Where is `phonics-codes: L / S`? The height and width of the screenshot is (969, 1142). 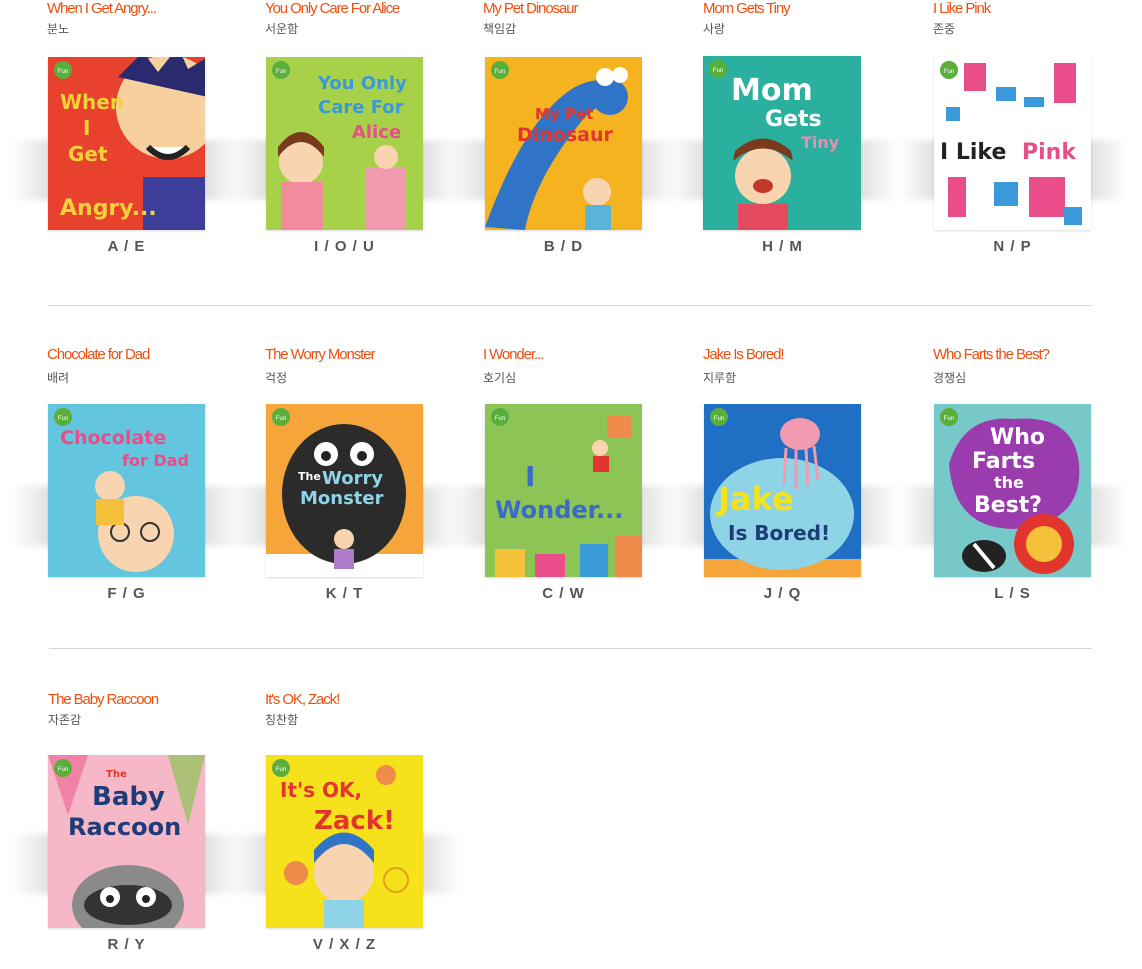 phonics-codes: L / S is located at coordinates (1012, 593).